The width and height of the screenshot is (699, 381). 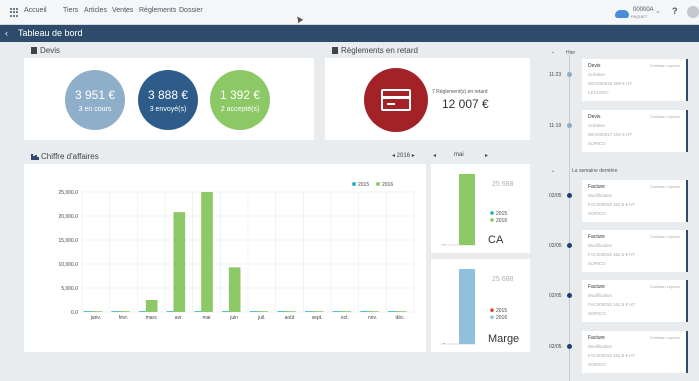 What do you see at coordinates (191, 10) in the screenshot?
I see `nav-dossier: Dossier` at bounding box center [191, 10].